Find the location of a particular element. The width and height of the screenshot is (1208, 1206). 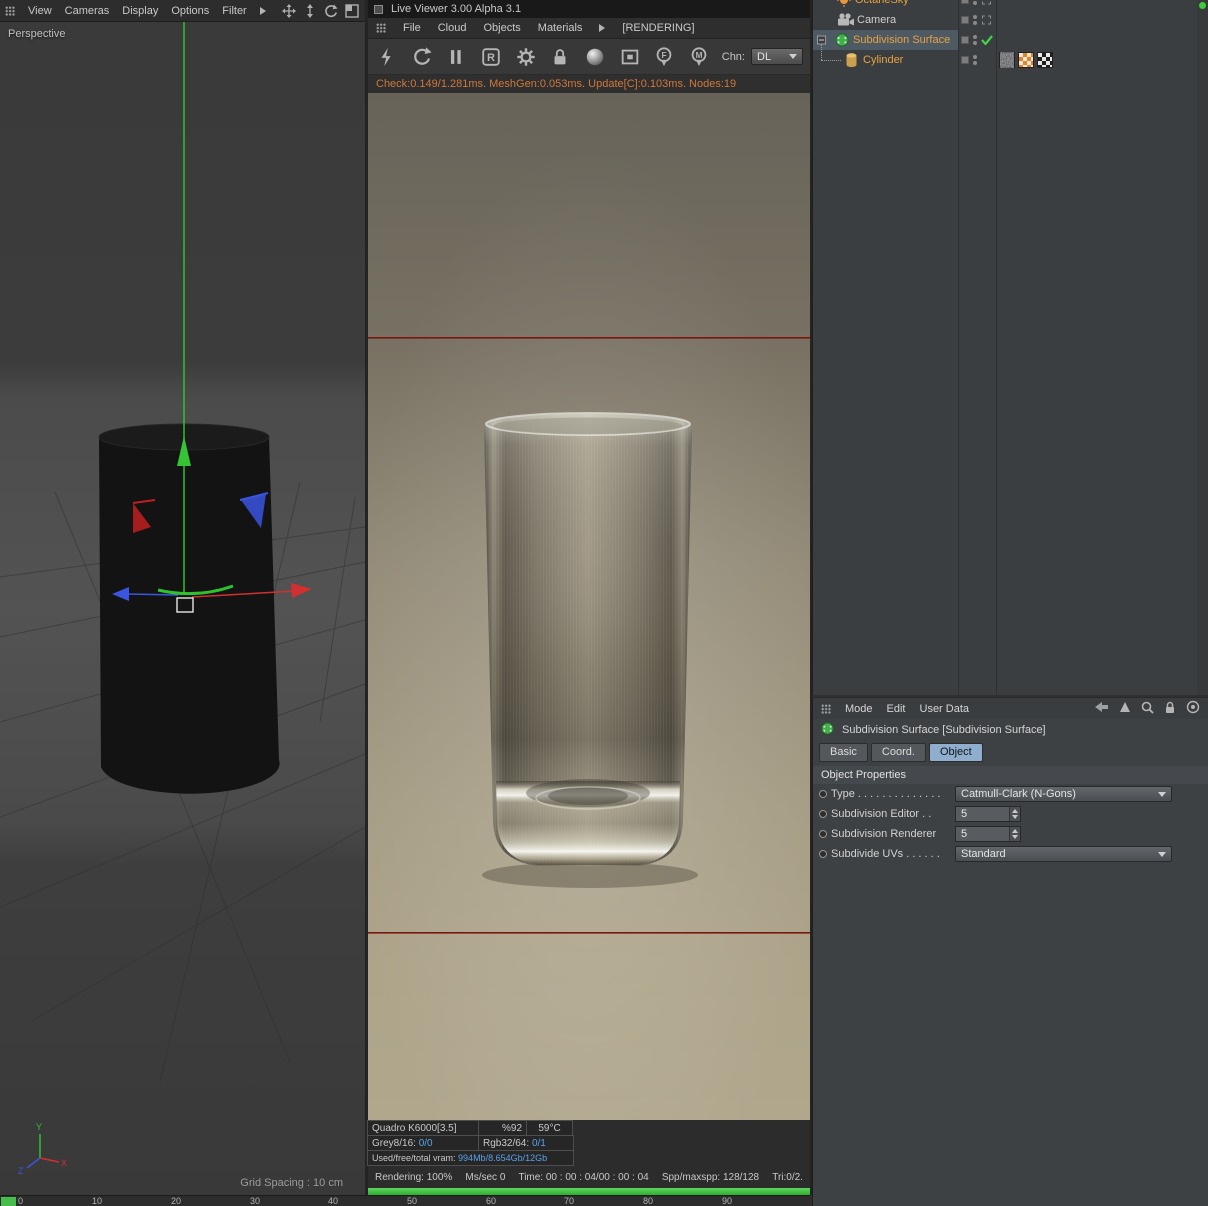

buffer-row: Grey8/16: 0/0 Rgb32/64: 0/1 is located at coordinates (470, 1143).